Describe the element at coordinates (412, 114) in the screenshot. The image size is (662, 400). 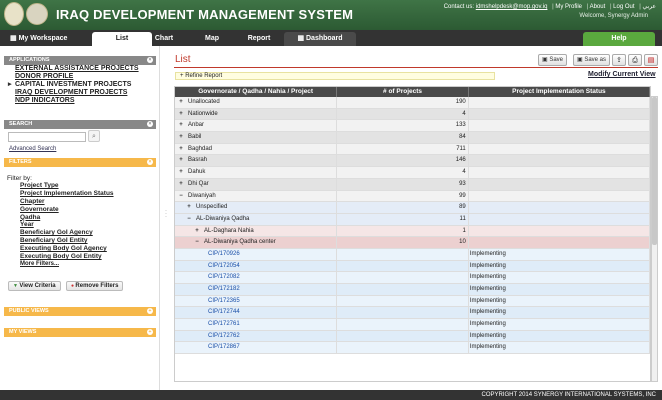
I see `table-row: + Nationwide 4` at that location.